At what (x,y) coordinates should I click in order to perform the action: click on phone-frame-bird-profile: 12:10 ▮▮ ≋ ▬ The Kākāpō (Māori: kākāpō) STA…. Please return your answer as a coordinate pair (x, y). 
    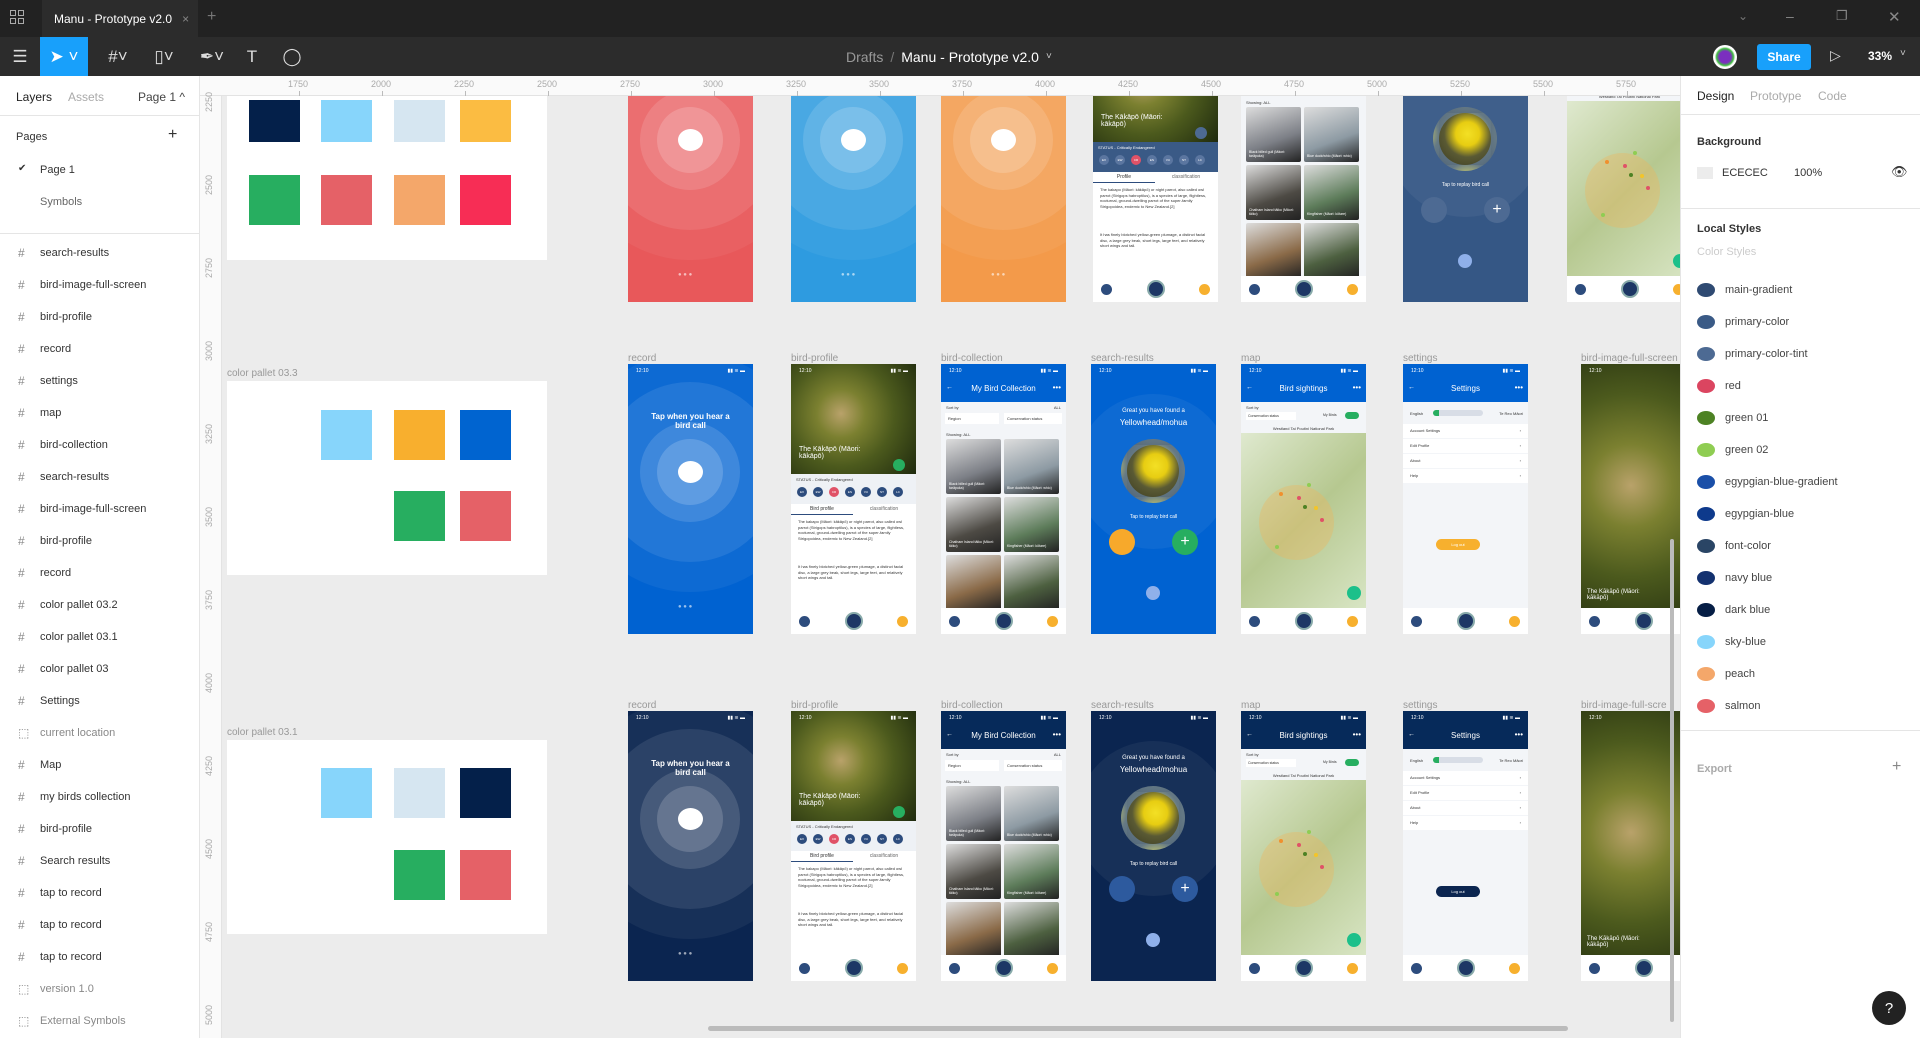
    Looking at the image, I should click on (853, 499).